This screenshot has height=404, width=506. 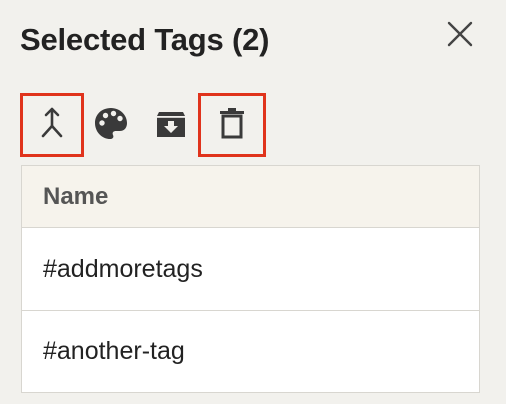 I want to click on table-header: Name, so click(x=250, y=197).